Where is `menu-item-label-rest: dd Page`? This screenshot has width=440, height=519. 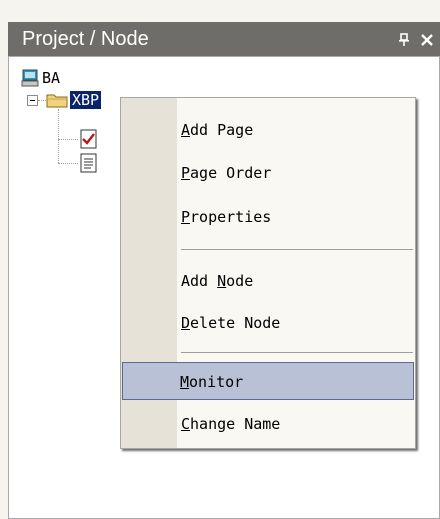 menu-item-label-rest: dd Page is located at coordinates (222, 130).